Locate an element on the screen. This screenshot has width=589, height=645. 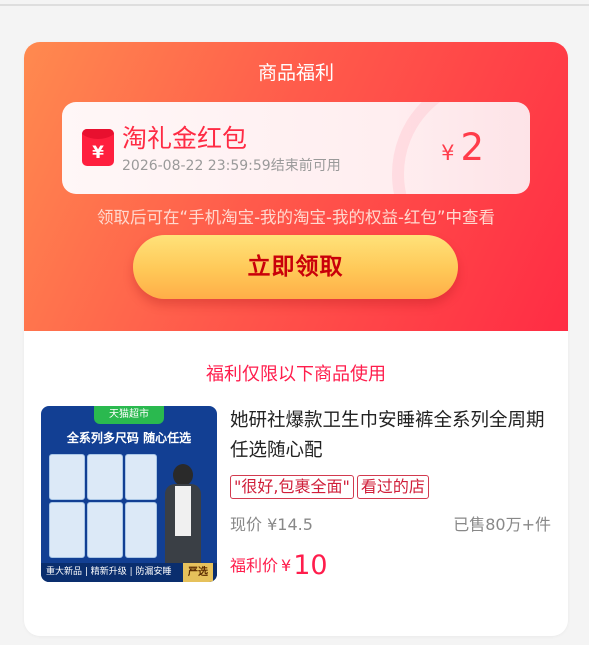
benefit-price: 福利价 ¥10 is located at coordinates (279, 565).